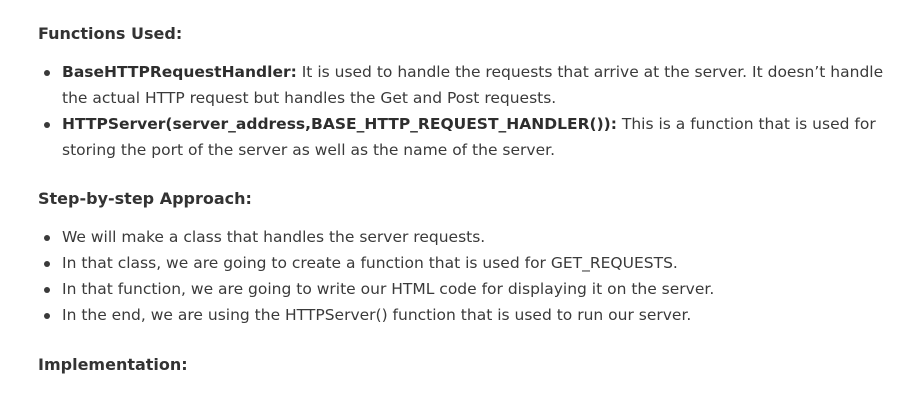 Image resolution: width=924 pixels, height=407 pixels. I want to click on functions-used-heading: Functions Used:, so click(110, 33).